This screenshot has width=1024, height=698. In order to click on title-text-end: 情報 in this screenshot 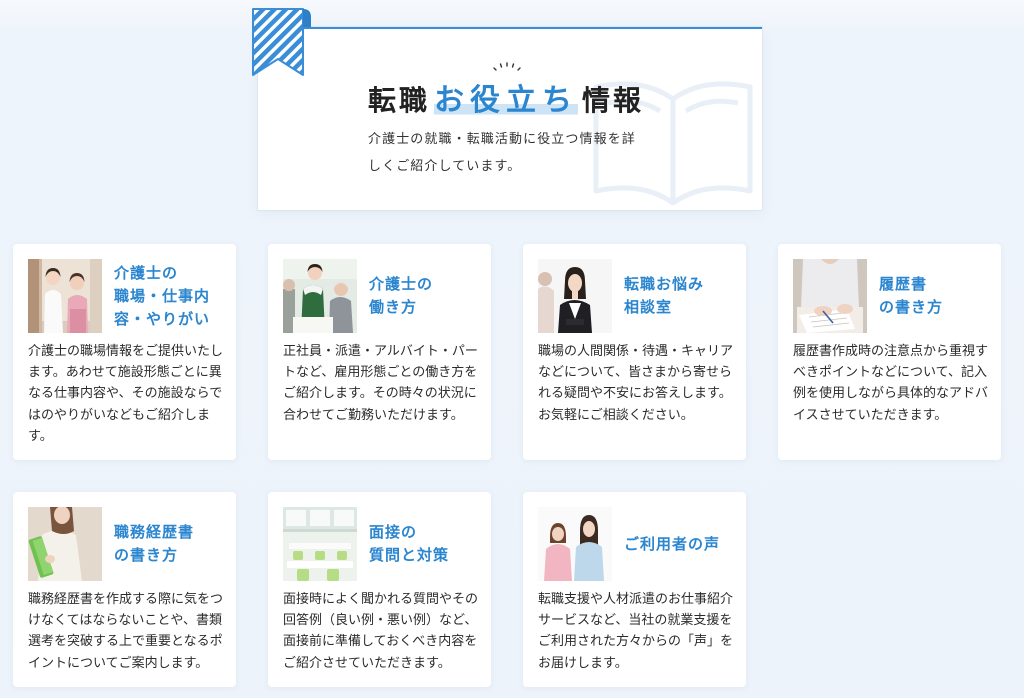, I will do `click(613, 100)`.